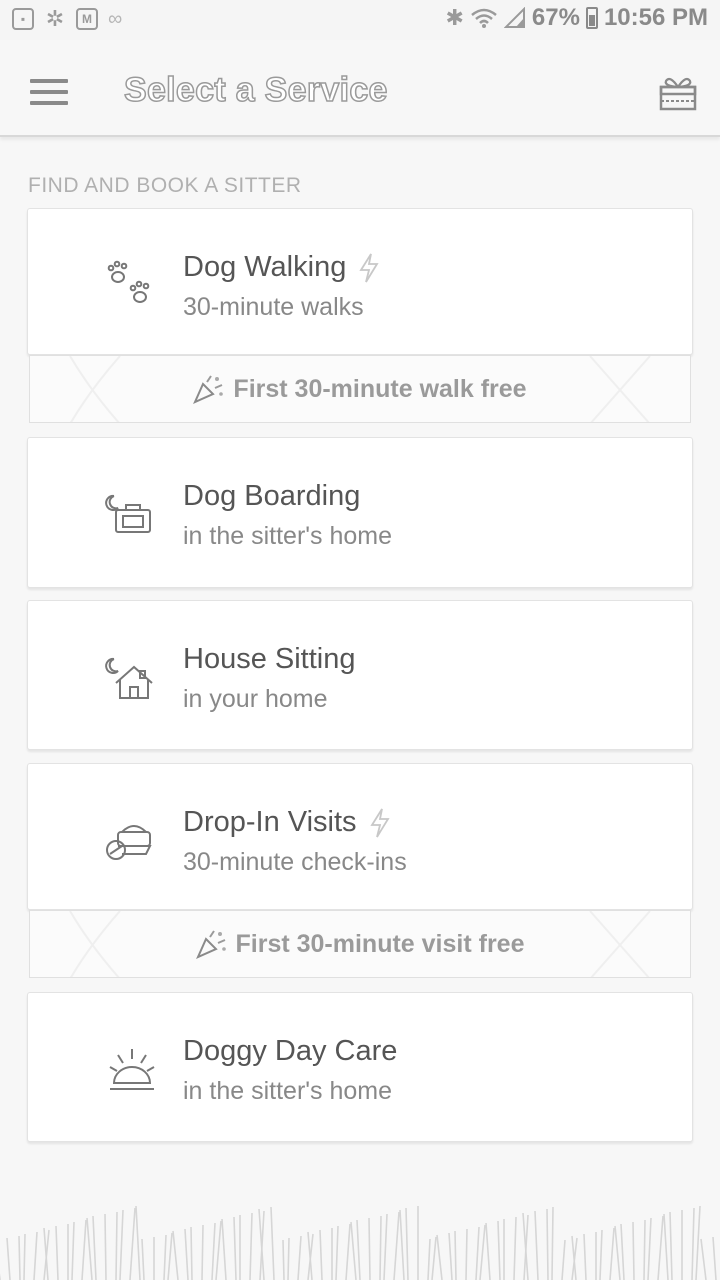  Describe the element at coordinates (55, 18) in the screenshot. I see `pinwheel-notification-icon: ✲` at that location.